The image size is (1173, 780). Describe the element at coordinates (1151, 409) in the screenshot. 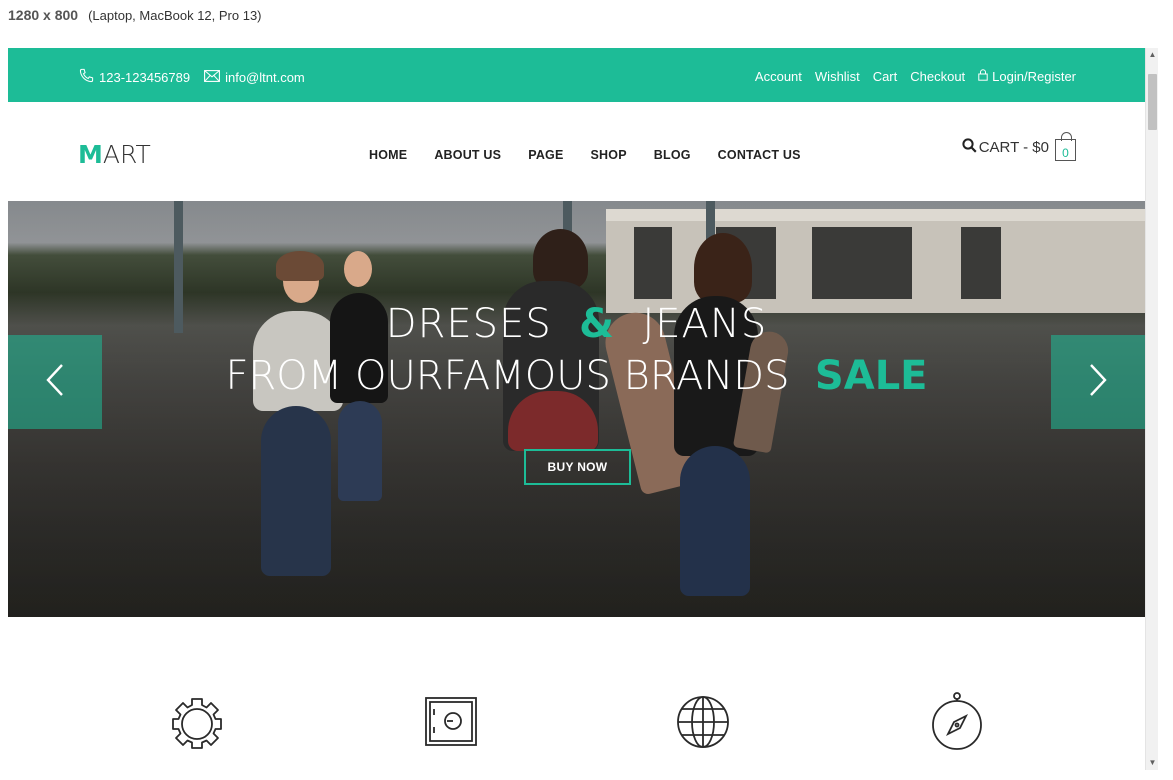

I see `page-scrollbar: ▲ ▼` at that location.